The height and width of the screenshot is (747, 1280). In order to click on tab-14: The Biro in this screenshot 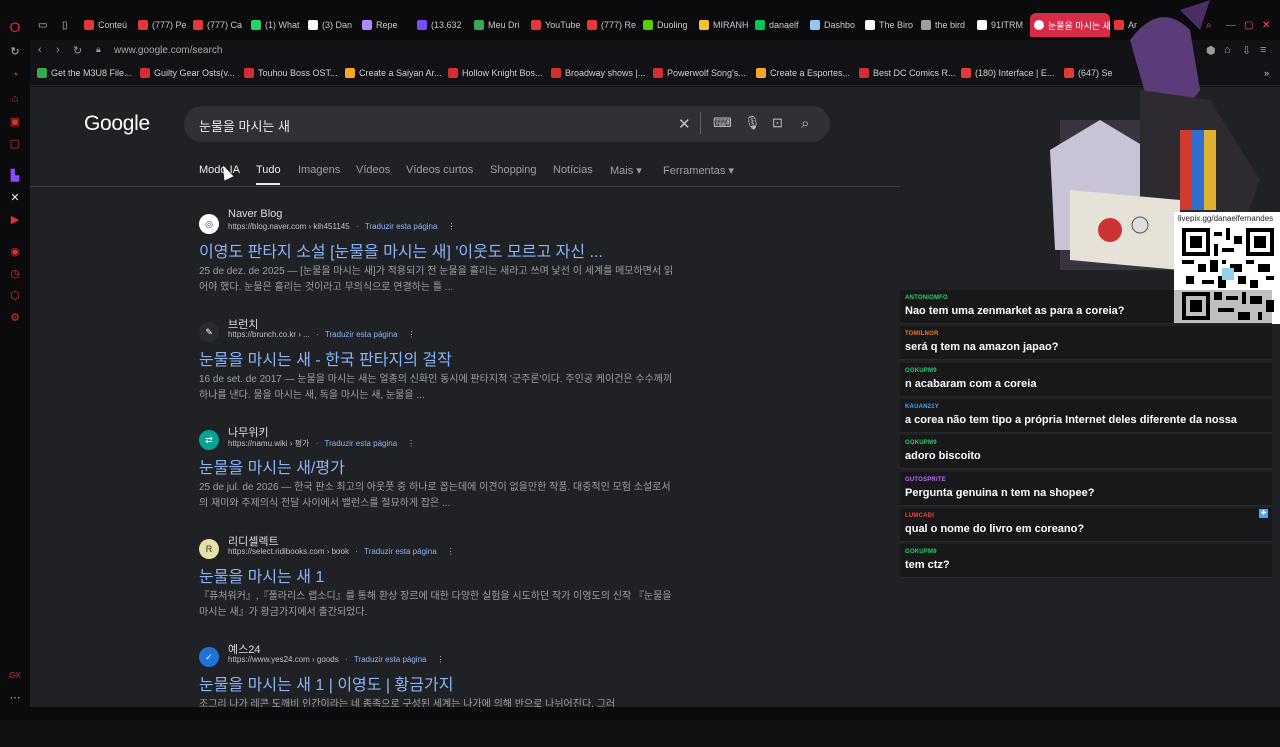, I will do `click(891, 25)`.